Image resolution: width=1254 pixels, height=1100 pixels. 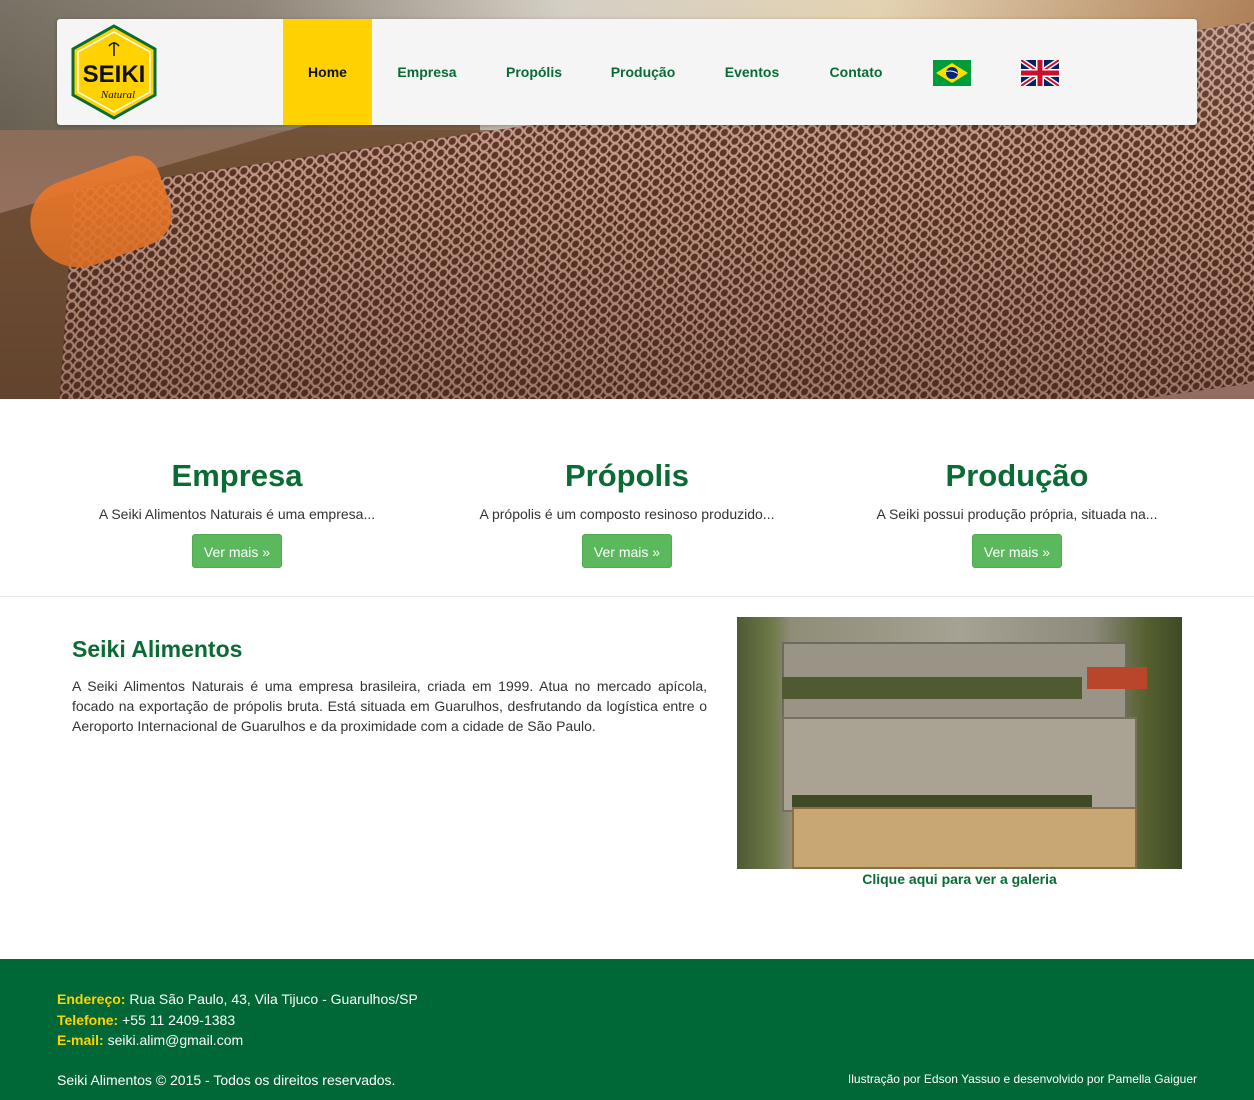 I want to click on logo-text: SEIKI, so click(x=114, y=74).